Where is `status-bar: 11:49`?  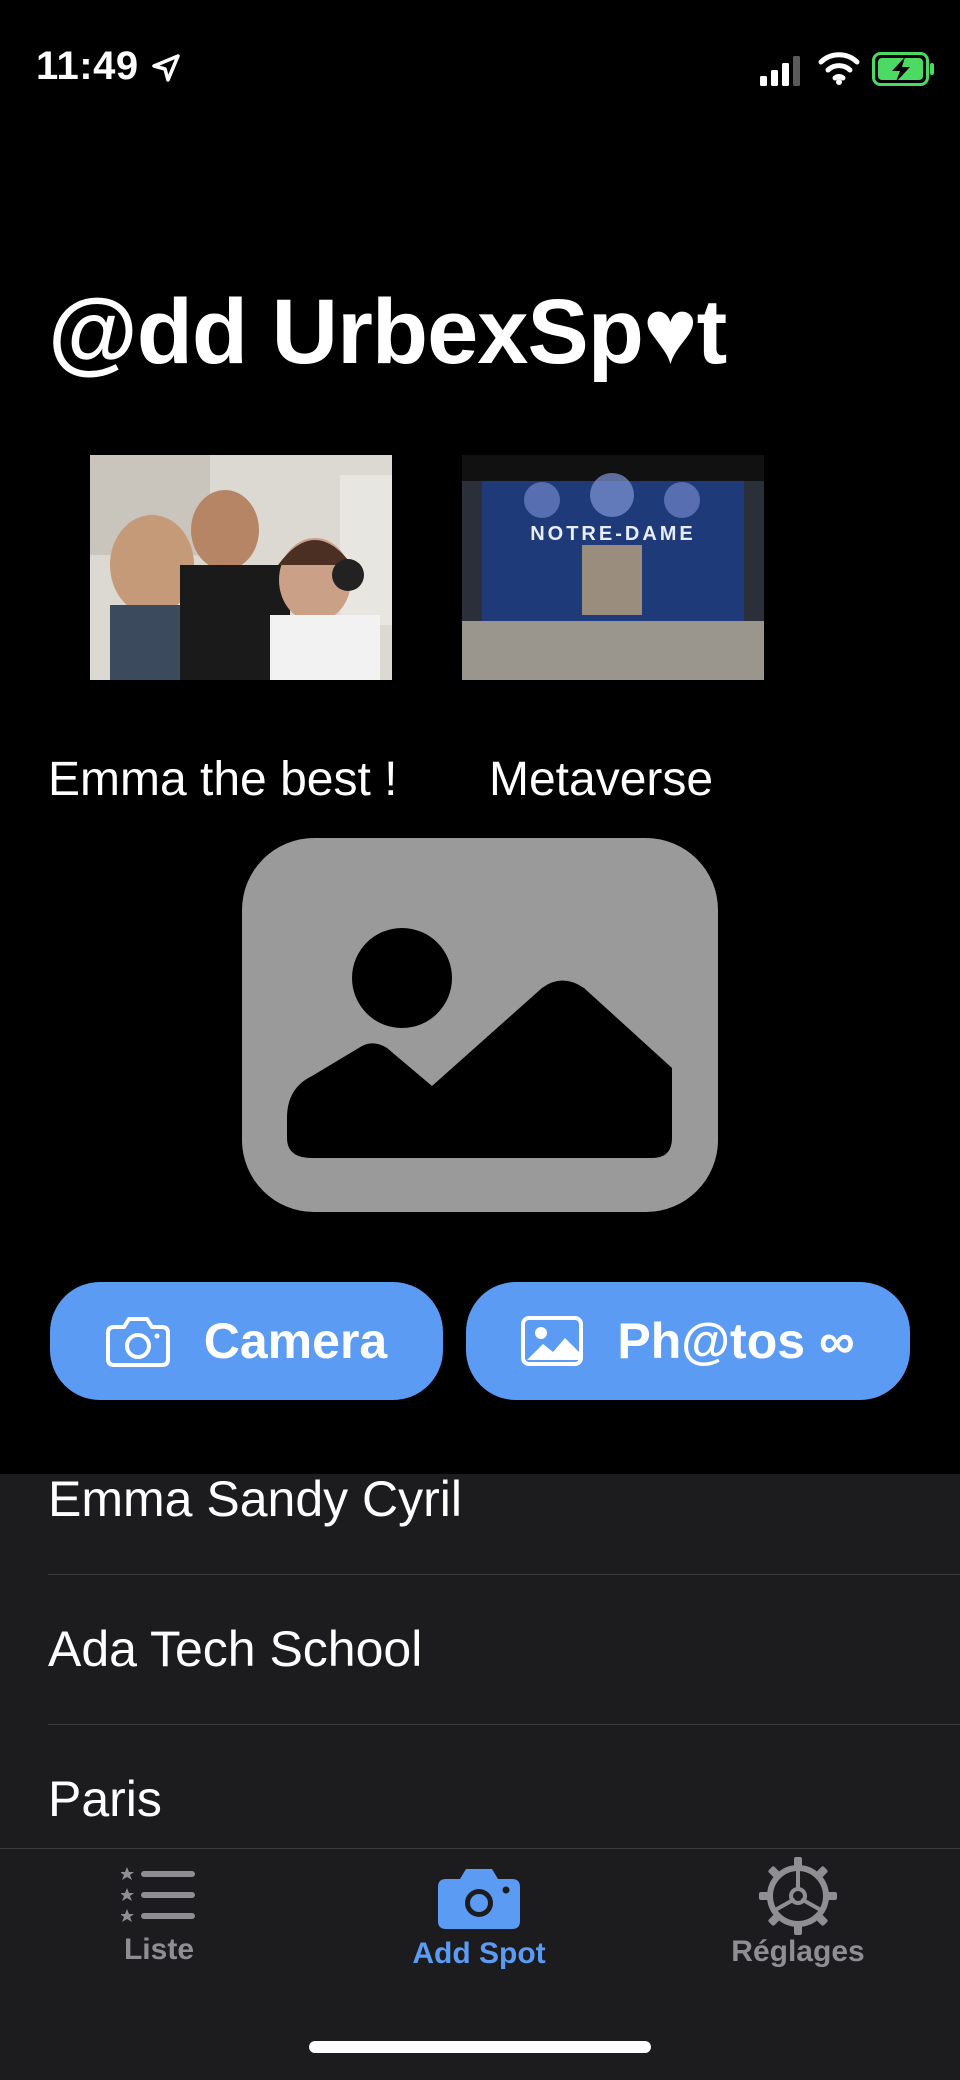
status-bar: 11:49 is located at coordinates (480, 70).